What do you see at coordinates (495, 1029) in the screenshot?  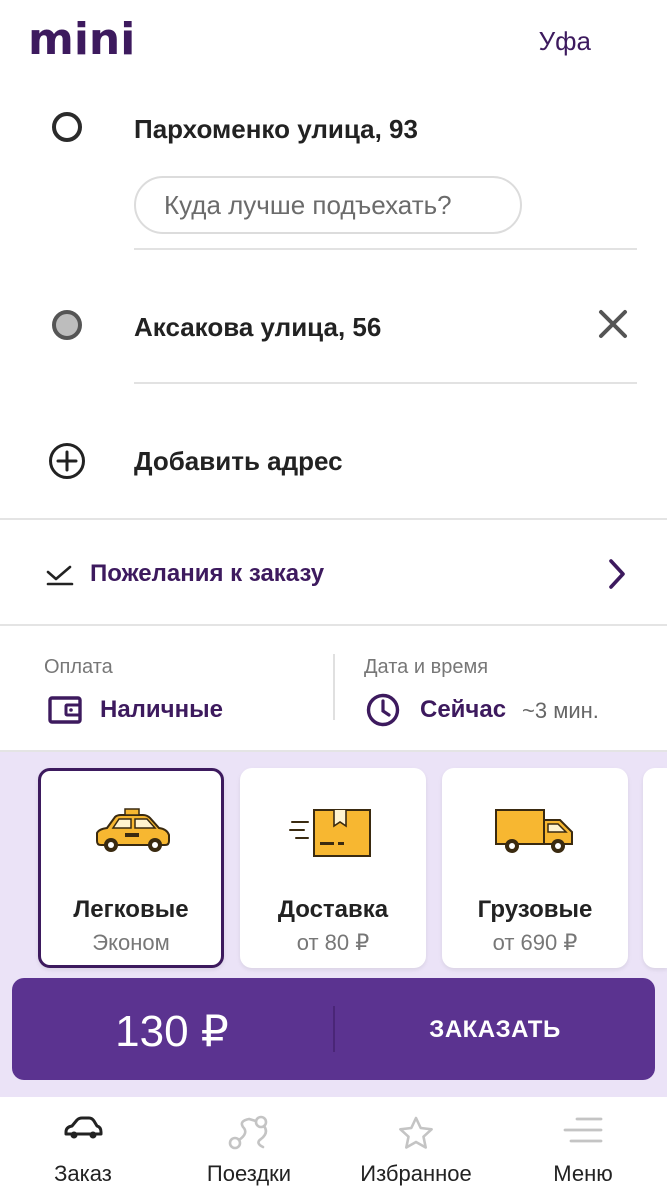 I see `order-button-label: ЗАКАЗАТЬ` at bounding box center [495, 1029].